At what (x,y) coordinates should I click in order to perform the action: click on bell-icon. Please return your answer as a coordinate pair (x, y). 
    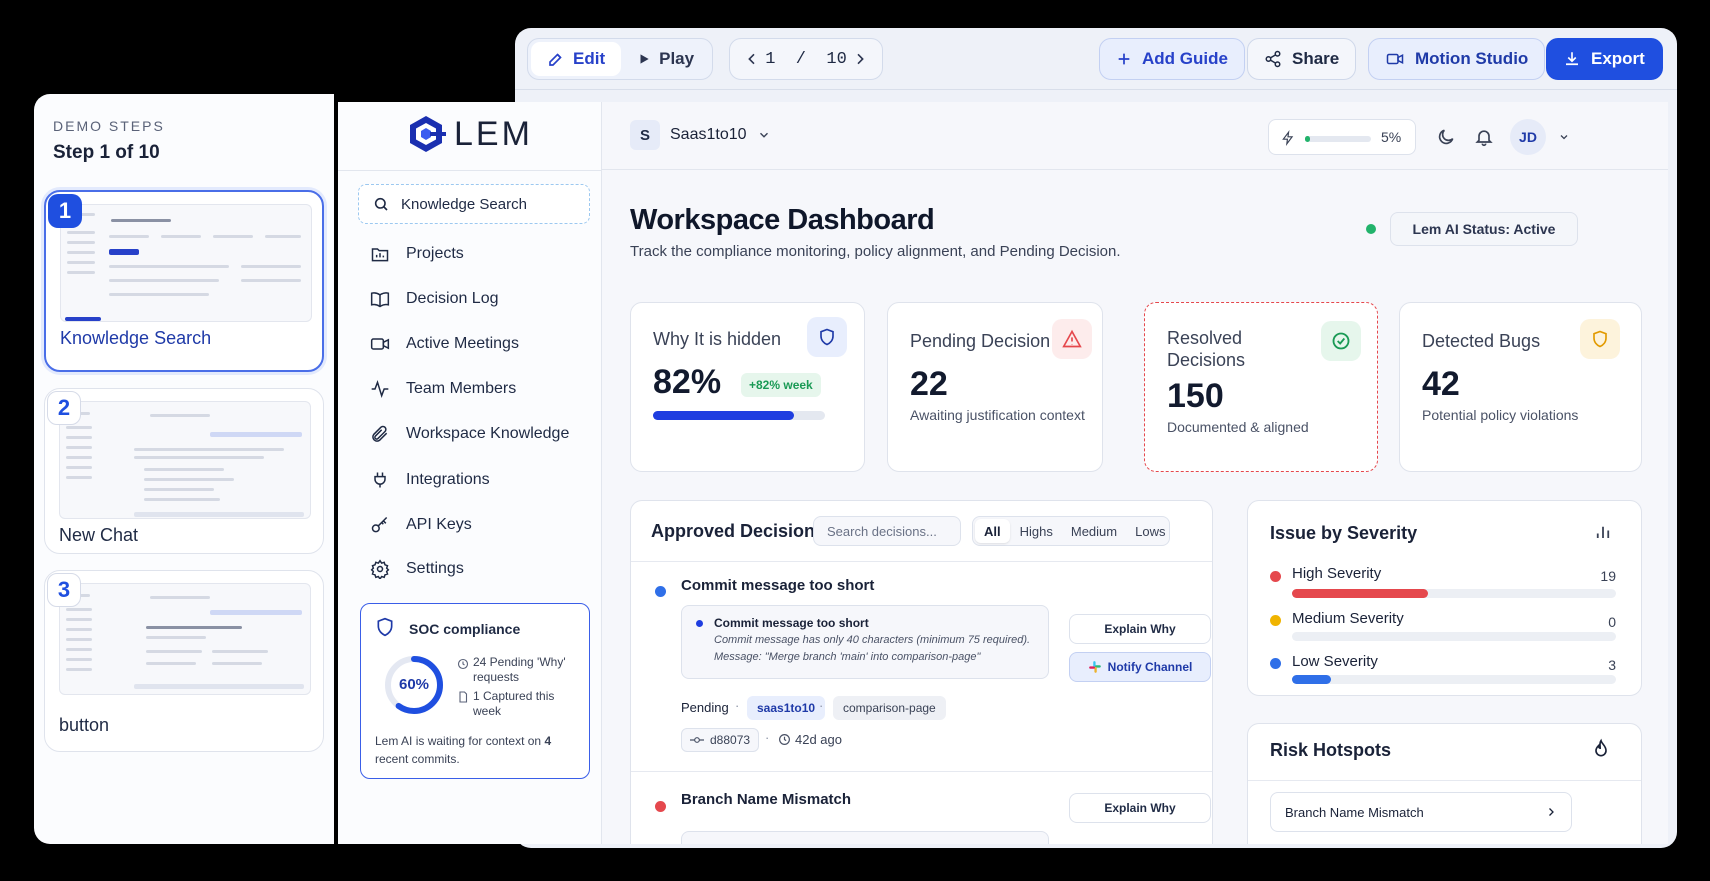
    Looking at the image, I should click on (1484, 137).